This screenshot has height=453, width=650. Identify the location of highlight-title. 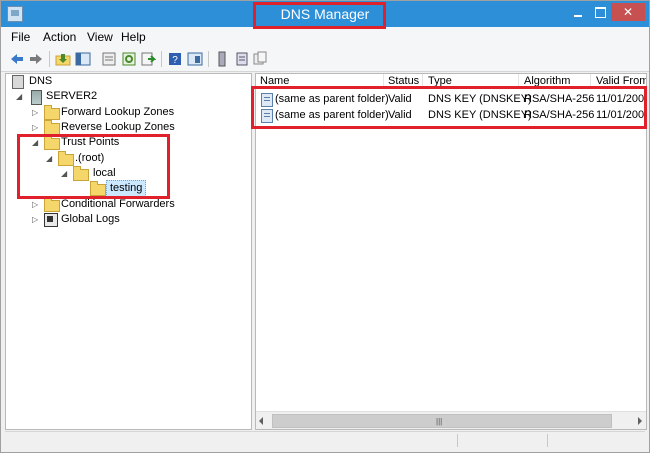
(319, 15).